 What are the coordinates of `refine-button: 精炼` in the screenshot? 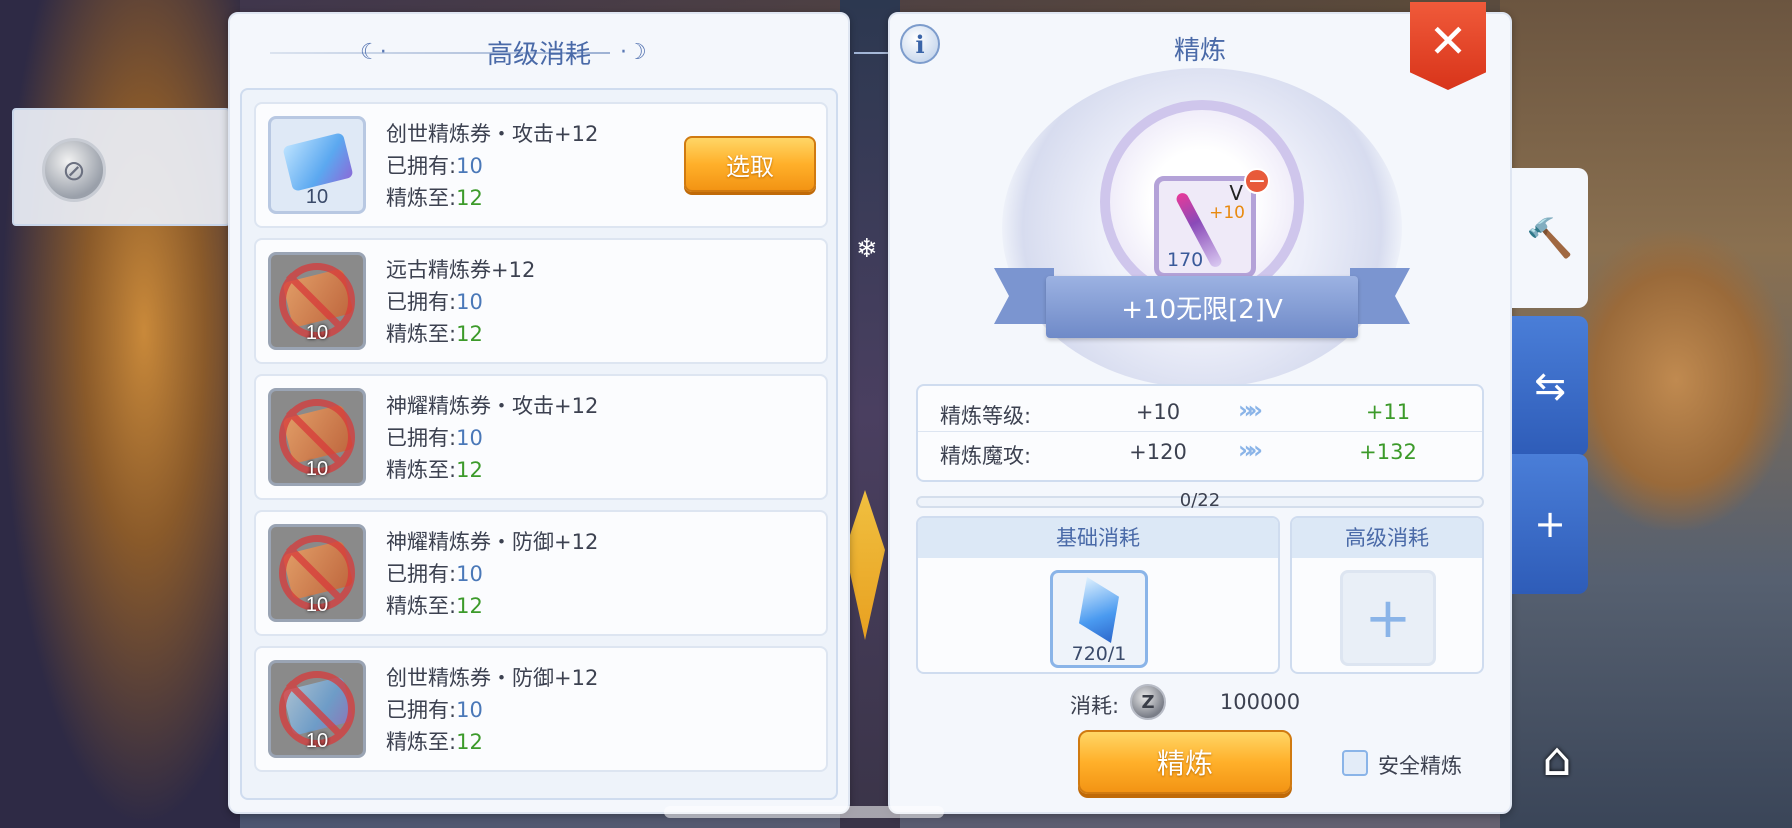 It's located at (1185, 762).